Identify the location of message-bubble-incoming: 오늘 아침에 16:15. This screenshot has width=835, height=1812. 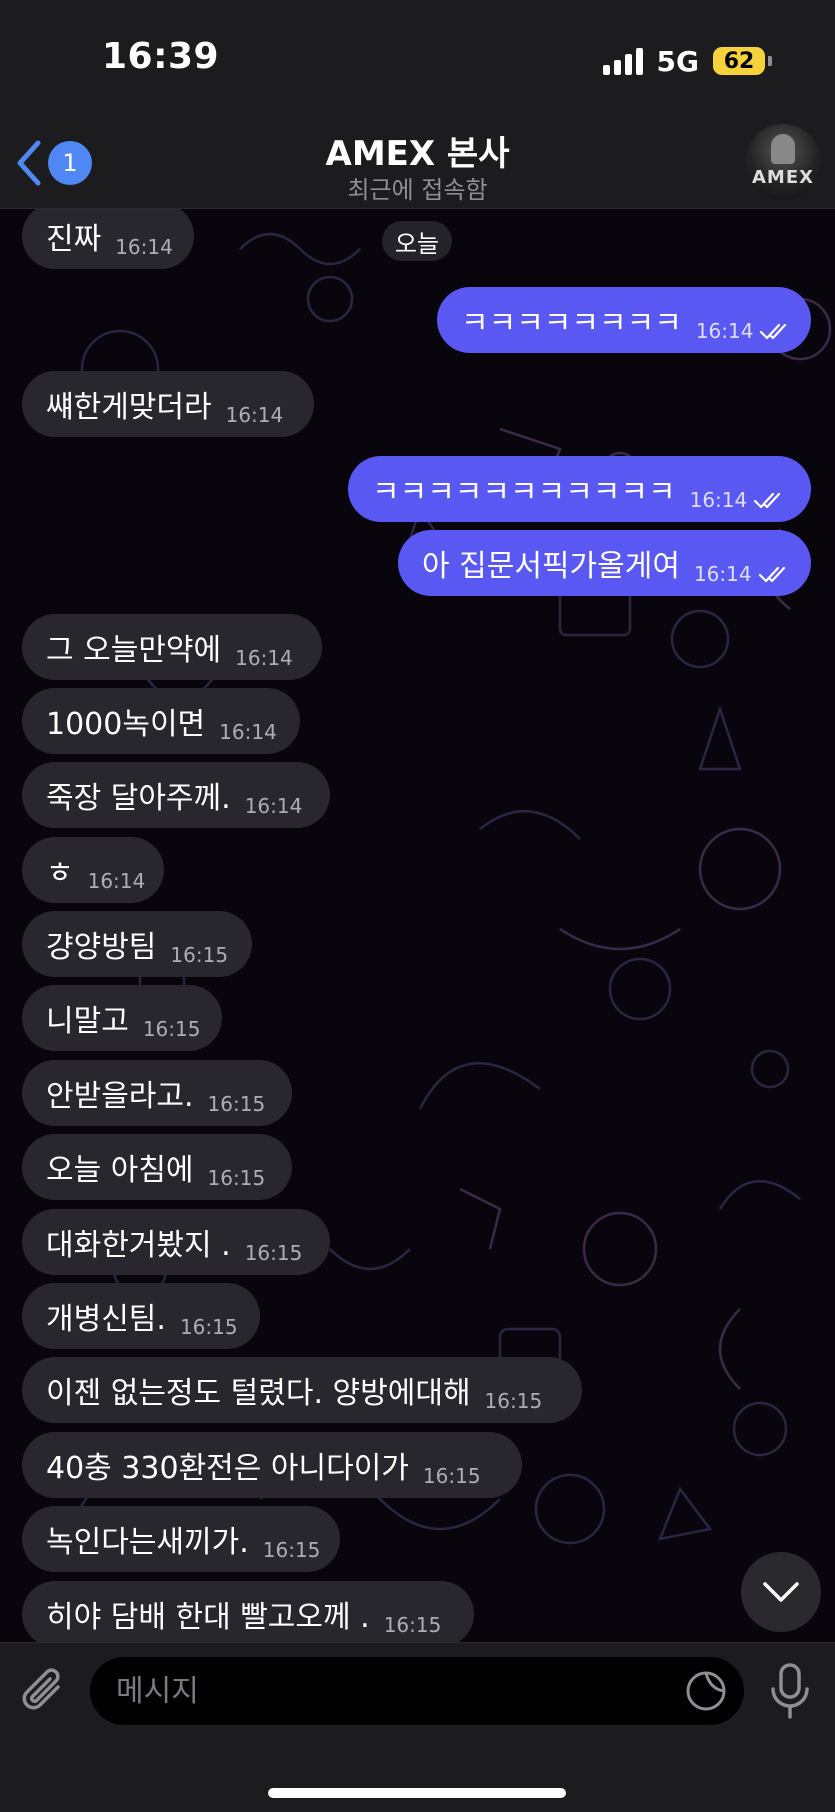
(157, 1167).